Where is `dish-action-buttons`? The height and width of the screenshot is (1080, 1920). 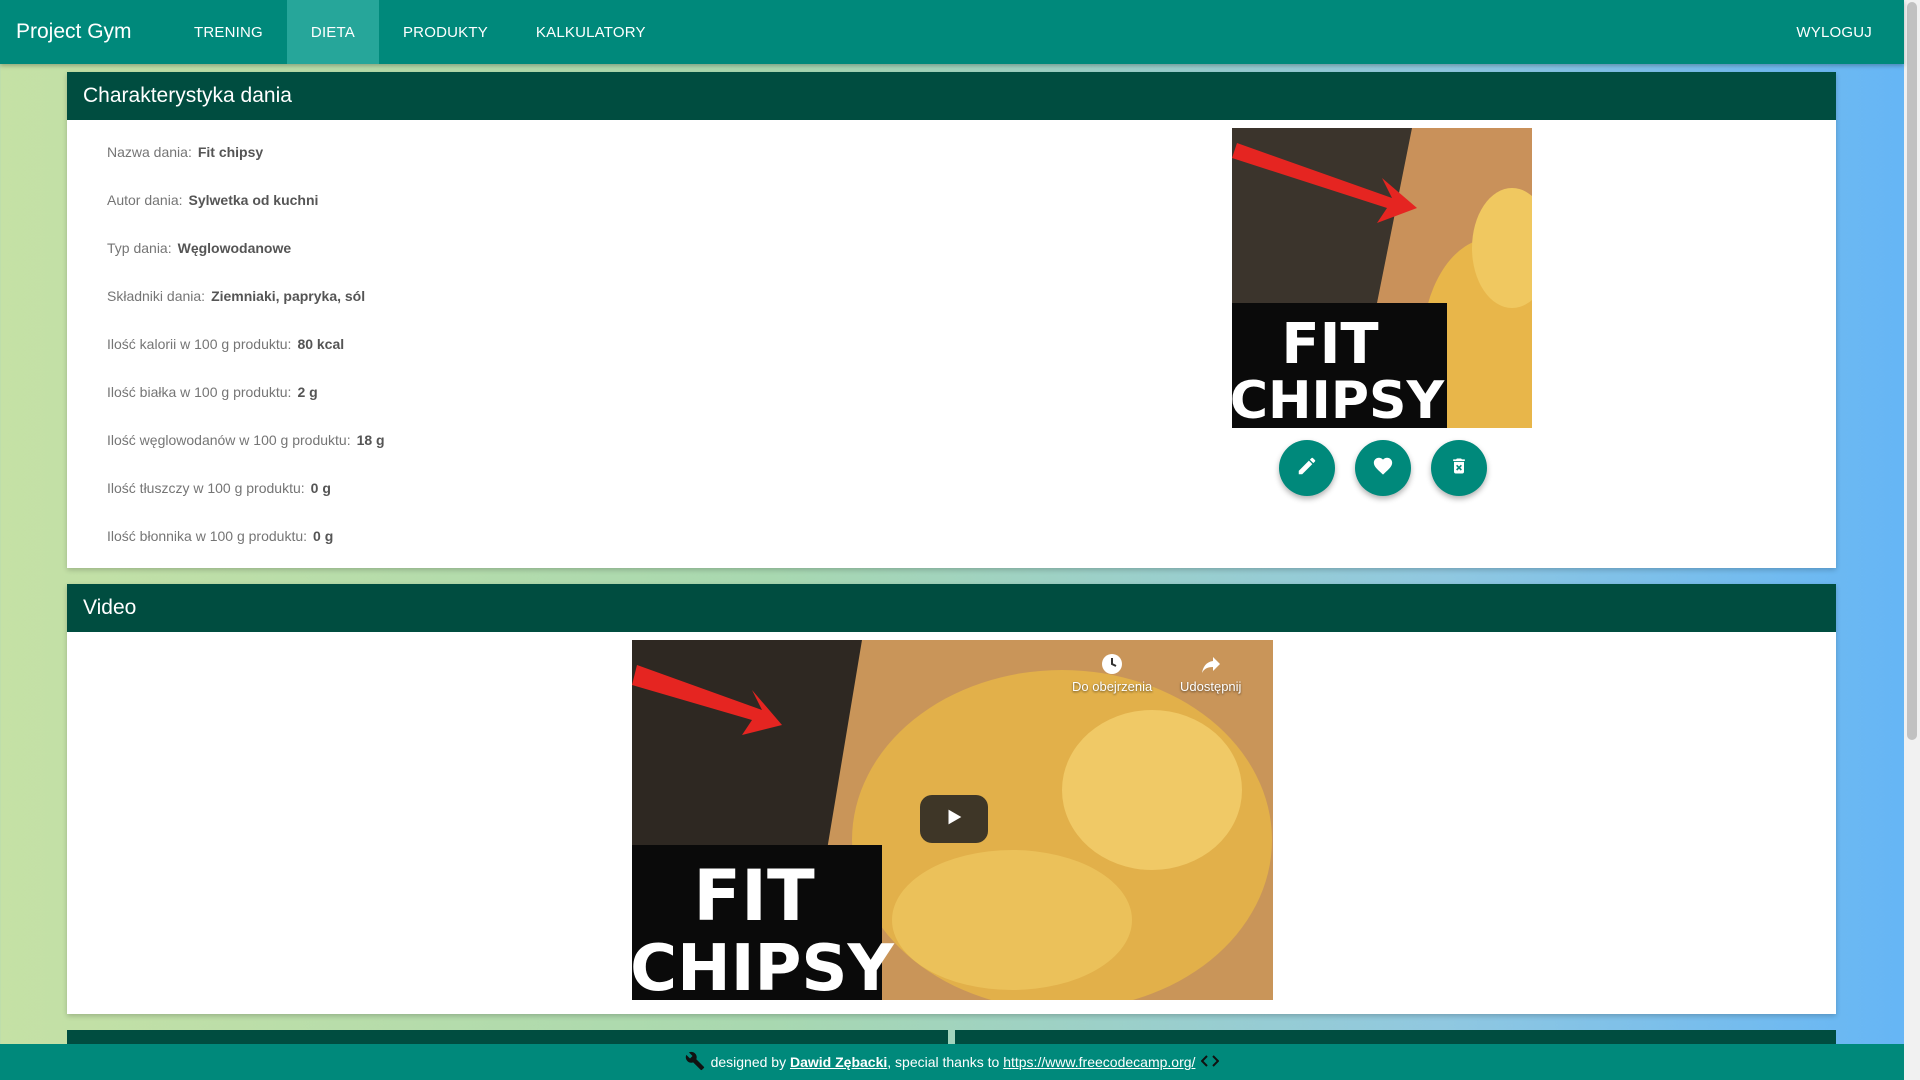 dish-action-buttons is located at coordinates (1383, 468).